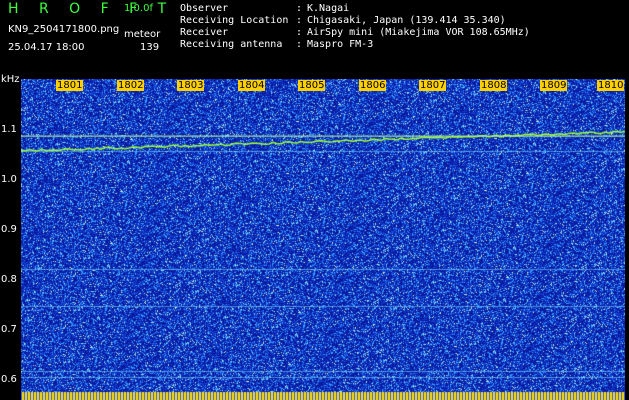  What do you see at coordinates (70, 85) in the screenshot?
I see `x-tick-label: 1801` at bounding box center [70, 85].